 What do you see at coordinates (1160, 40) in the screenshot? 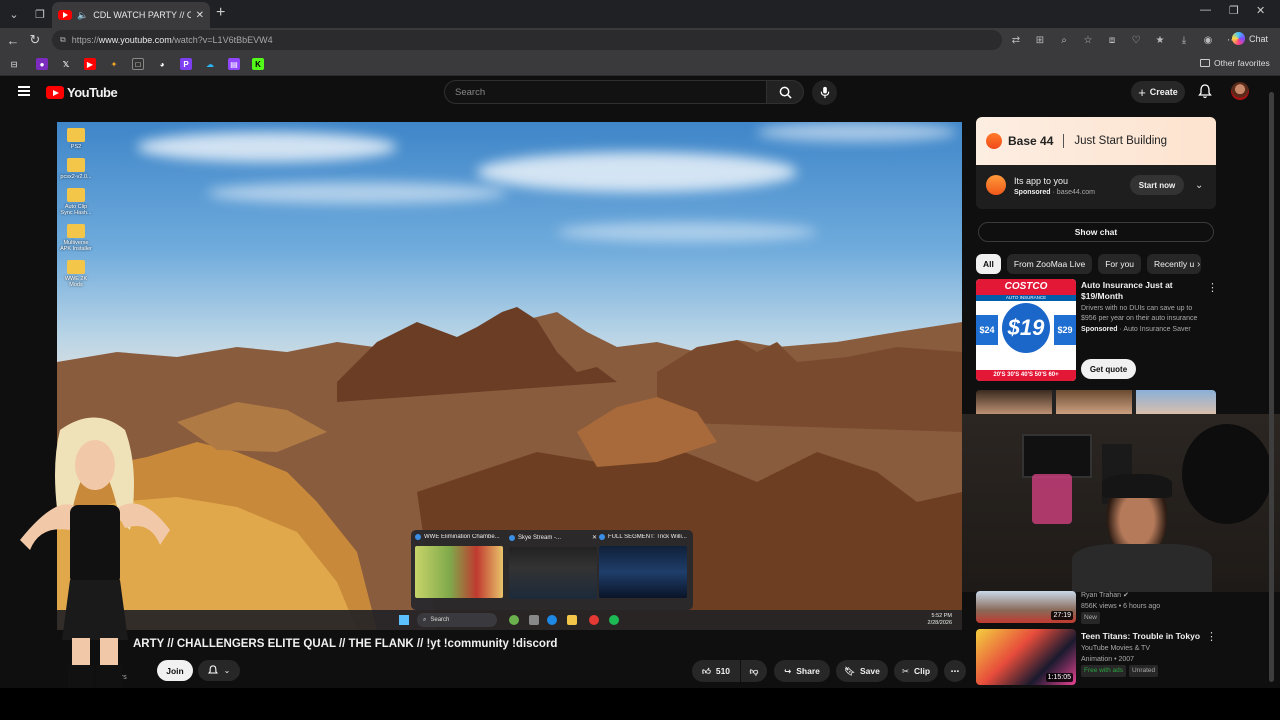
I see `favorites-icon: ★` at bounding box center [1160, 40].